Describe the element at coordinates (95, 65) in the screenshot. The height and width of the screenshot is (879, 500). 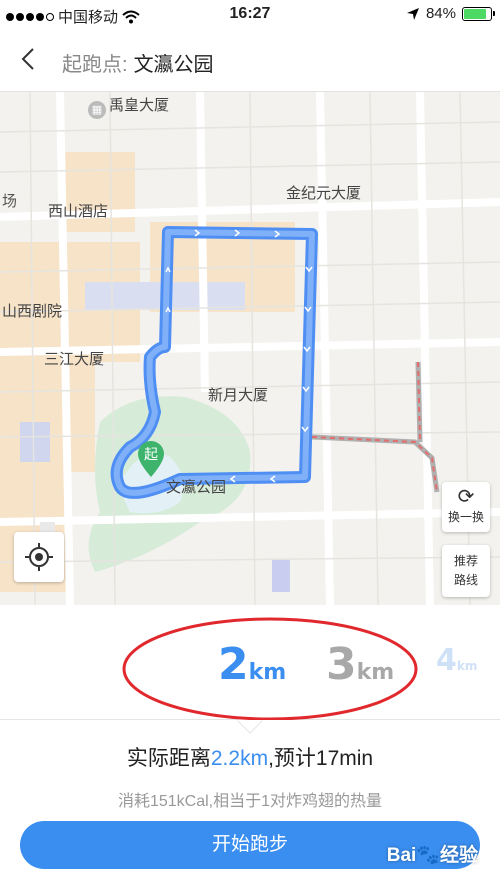
I see `title-label: 起跑点:` at that location.